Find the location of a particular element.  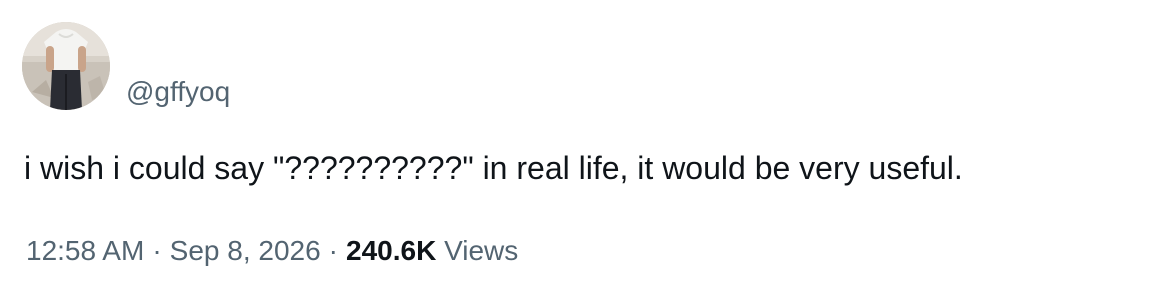

author-handle: @gffyoq is located at coordinates (178, 92).